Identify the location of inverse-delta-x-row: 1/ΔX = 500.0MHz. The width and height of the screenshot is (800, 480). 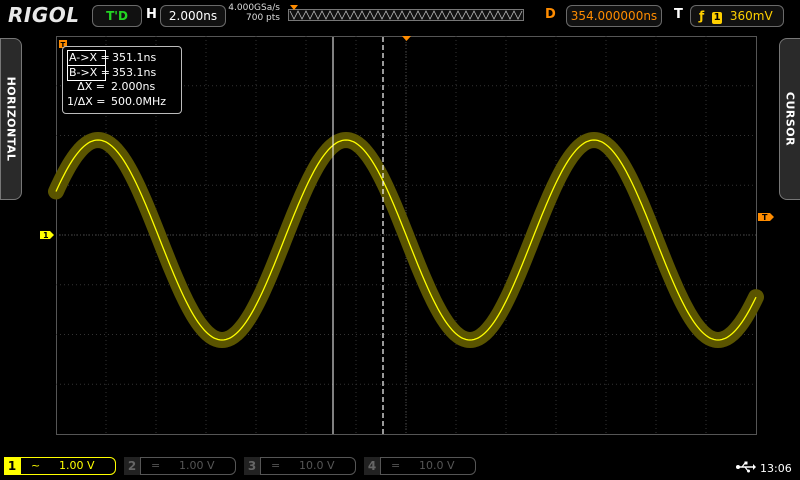
(116, 102).